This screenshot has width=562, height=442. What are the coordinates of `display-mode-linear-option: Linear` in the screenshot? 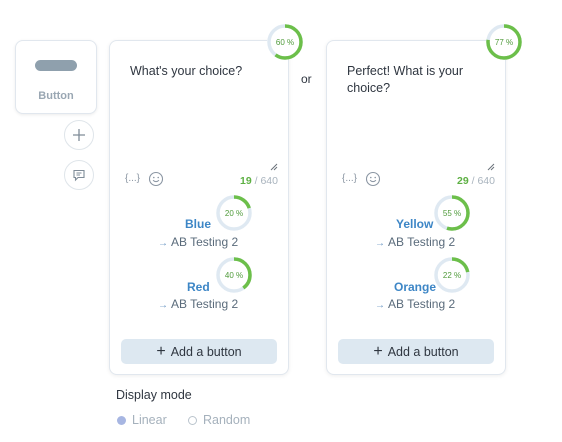 It's located at (142, 420).